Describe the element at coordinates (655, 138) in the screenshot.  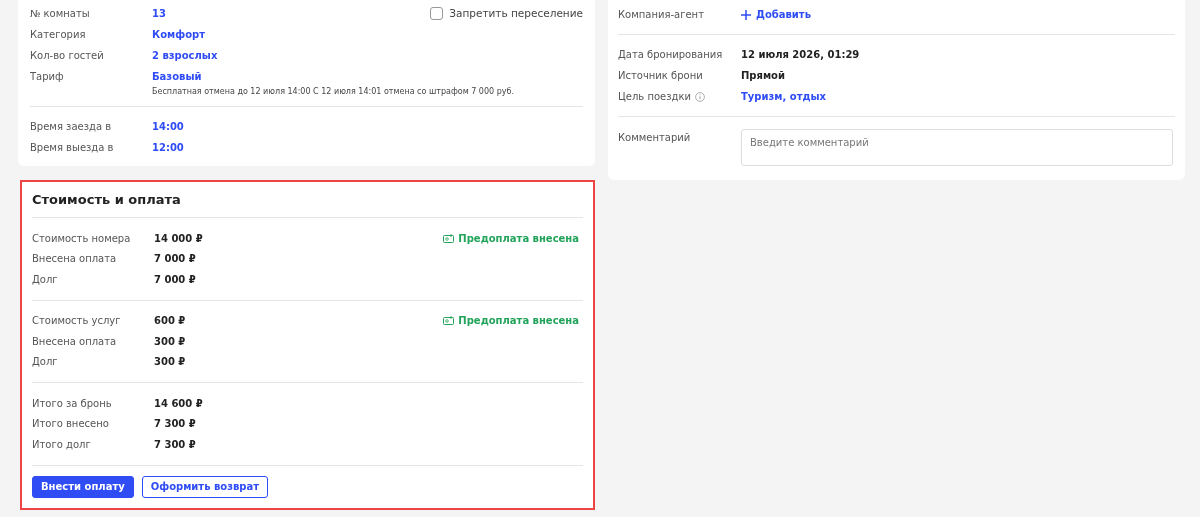
I see `field-label: Комментарий` at that location.